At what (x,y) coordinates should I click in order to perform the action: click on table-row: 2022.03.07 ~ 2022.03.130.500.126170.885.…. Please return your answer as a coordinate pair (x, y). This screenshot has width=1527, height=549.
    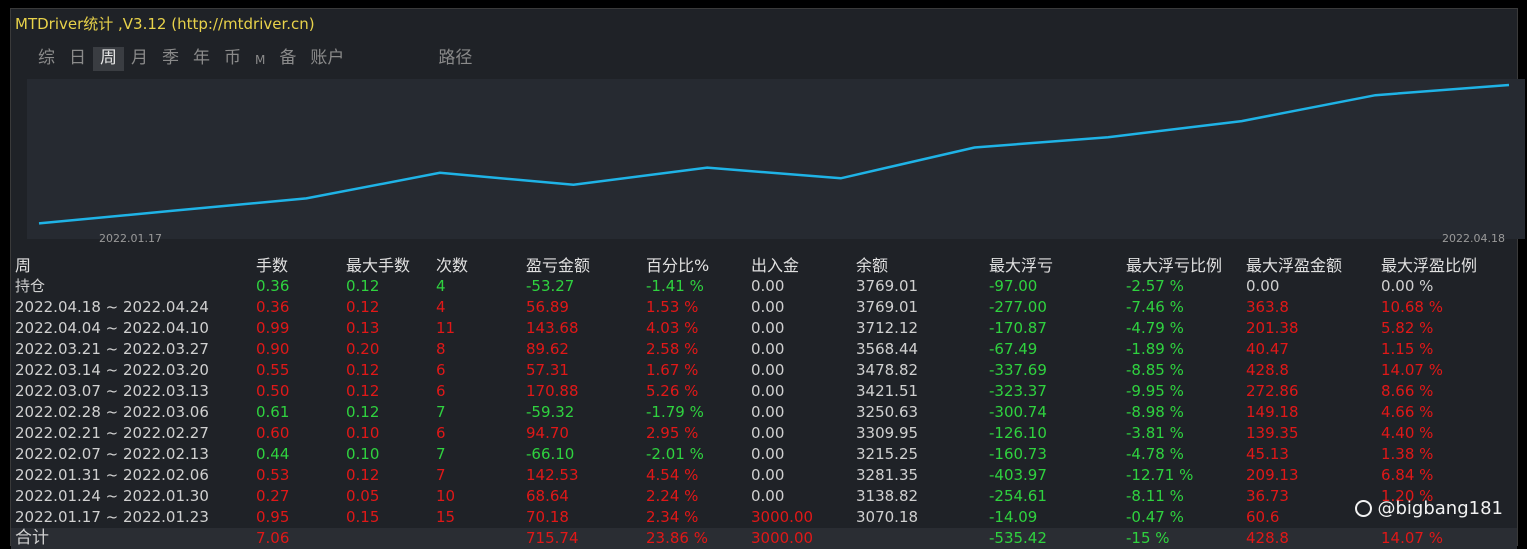
    Looking at the image, I should click on (764, 391).